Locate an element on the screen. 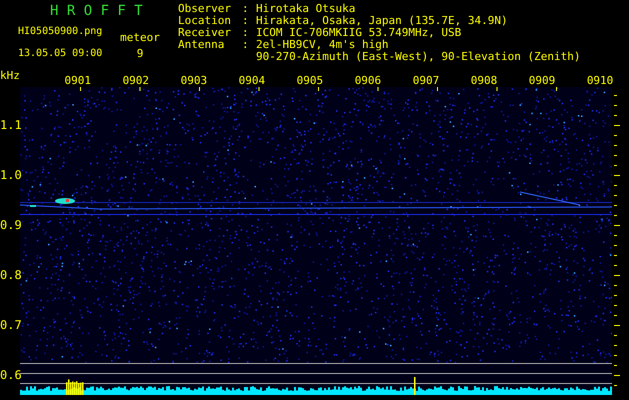 The width and height of the screenshot is (629, 400). app-title: H R O F F T is located at coordinates (96, 12).